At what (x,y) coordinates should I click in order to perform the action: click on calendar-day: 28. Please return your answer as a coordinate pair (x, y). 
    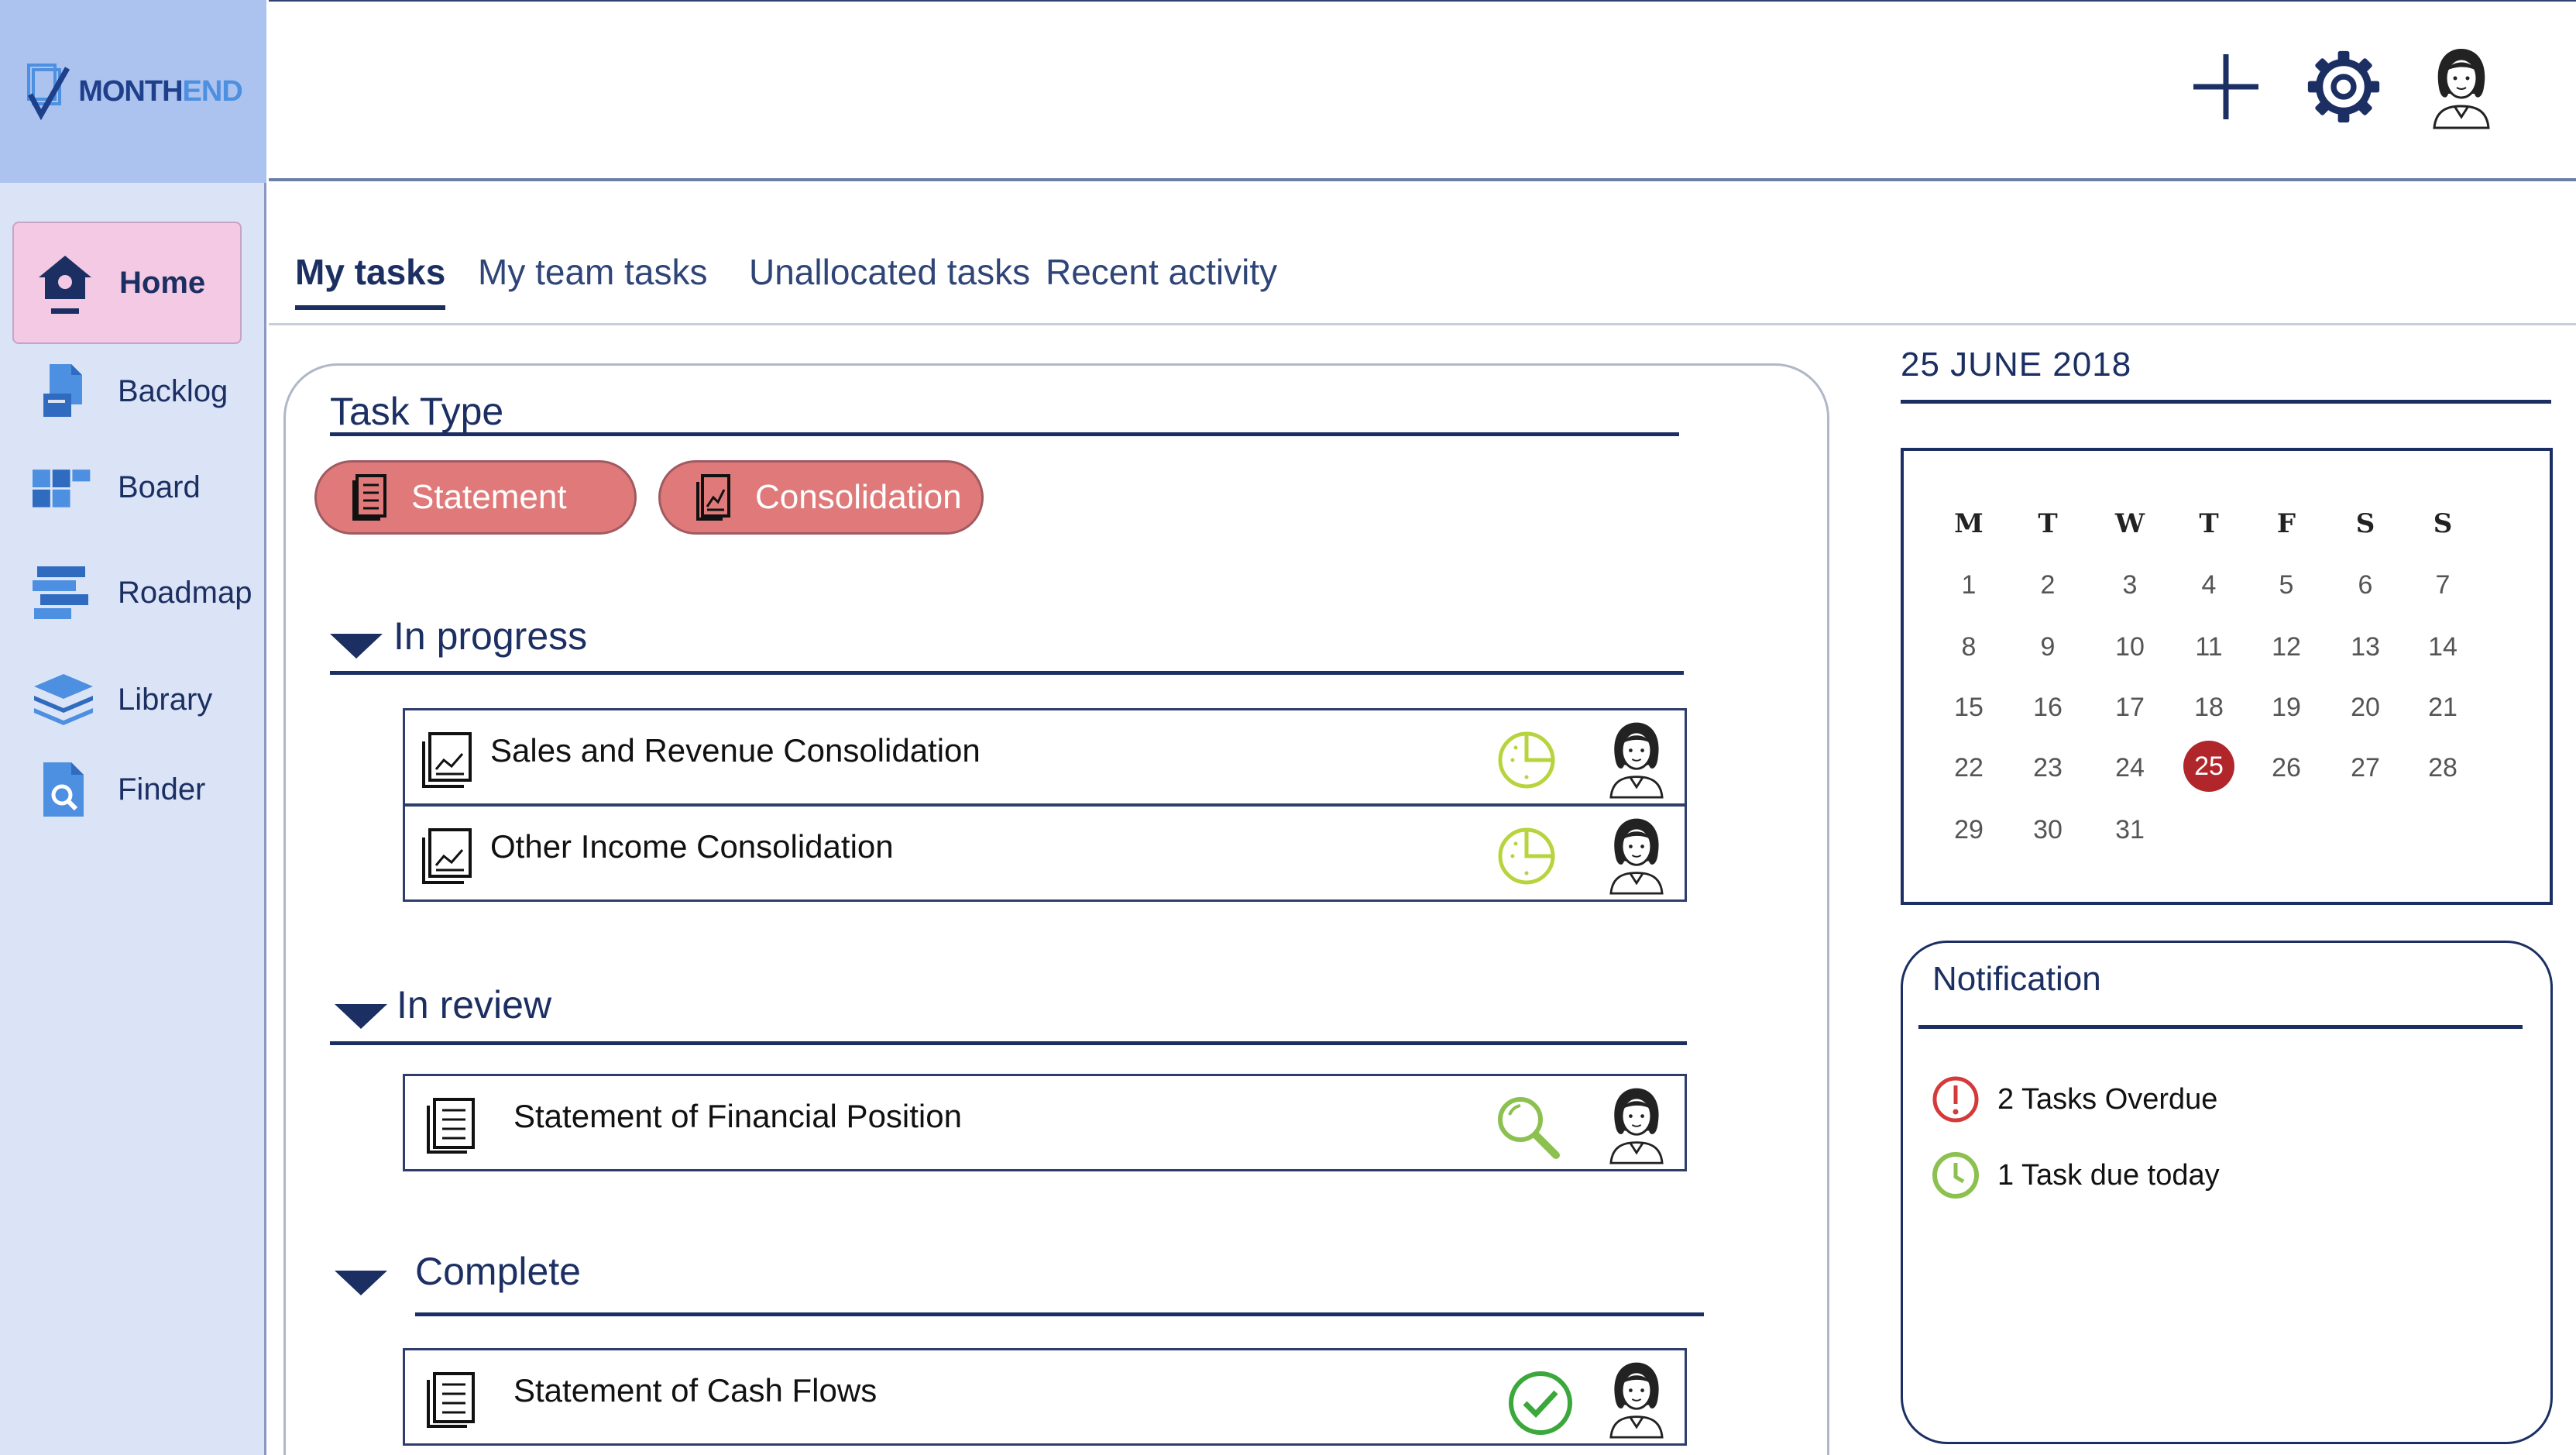
    Looking at the image, I should click on (2443, 768).